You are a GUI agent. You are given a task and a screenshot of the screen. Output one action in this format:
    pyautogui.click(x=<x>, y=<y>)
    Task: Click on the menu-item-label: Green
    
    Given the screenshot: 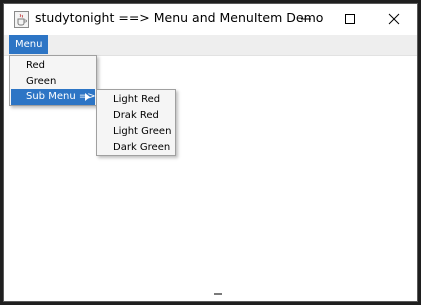 What is the action you would take?
    pyautogui.click(x=41, y=81)
    